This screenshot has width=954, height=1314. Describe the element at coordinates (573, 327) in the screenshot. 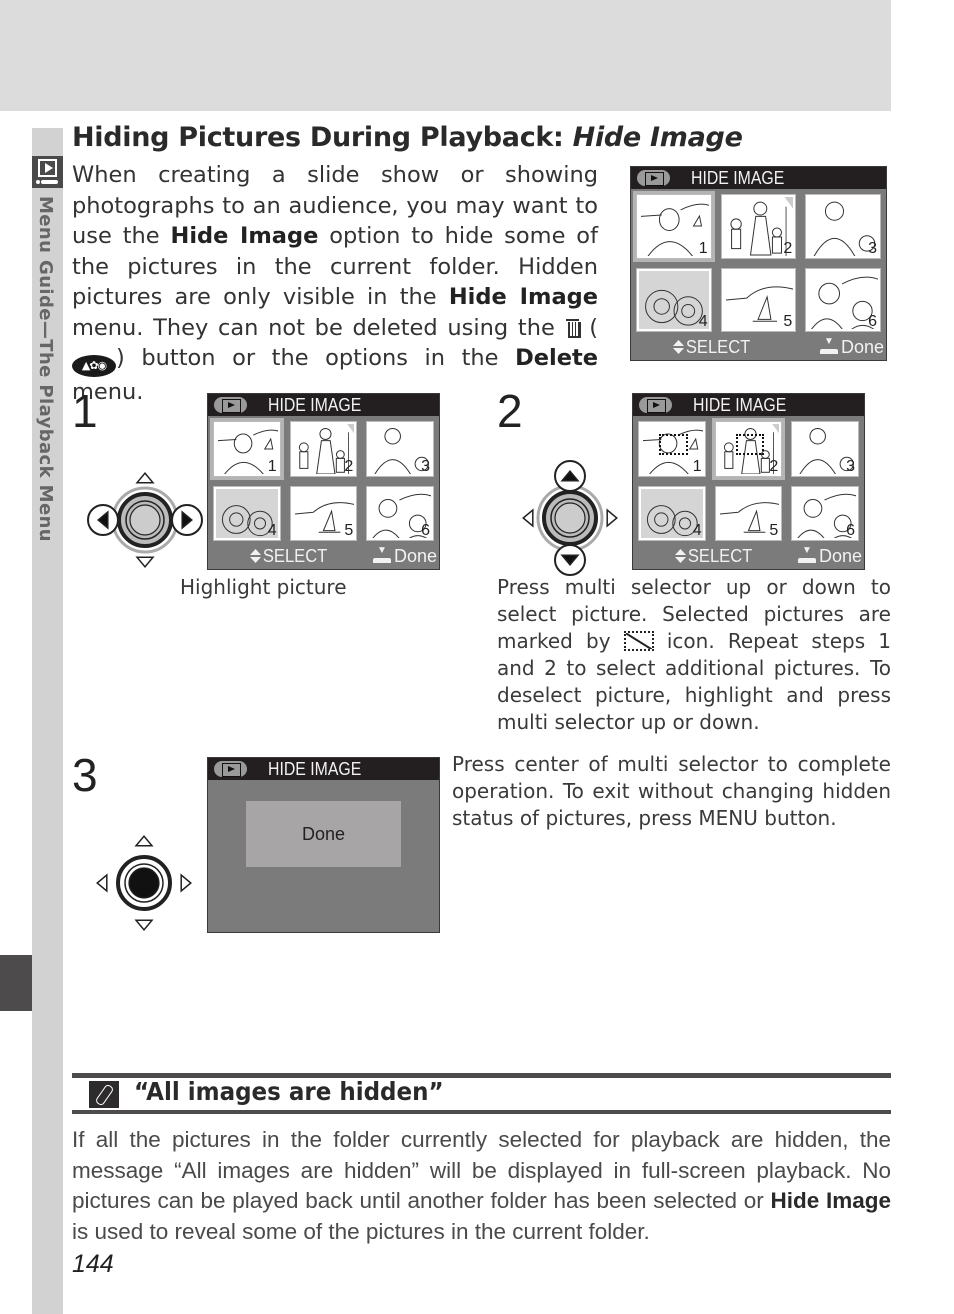

I see `trash-icon` at that location.